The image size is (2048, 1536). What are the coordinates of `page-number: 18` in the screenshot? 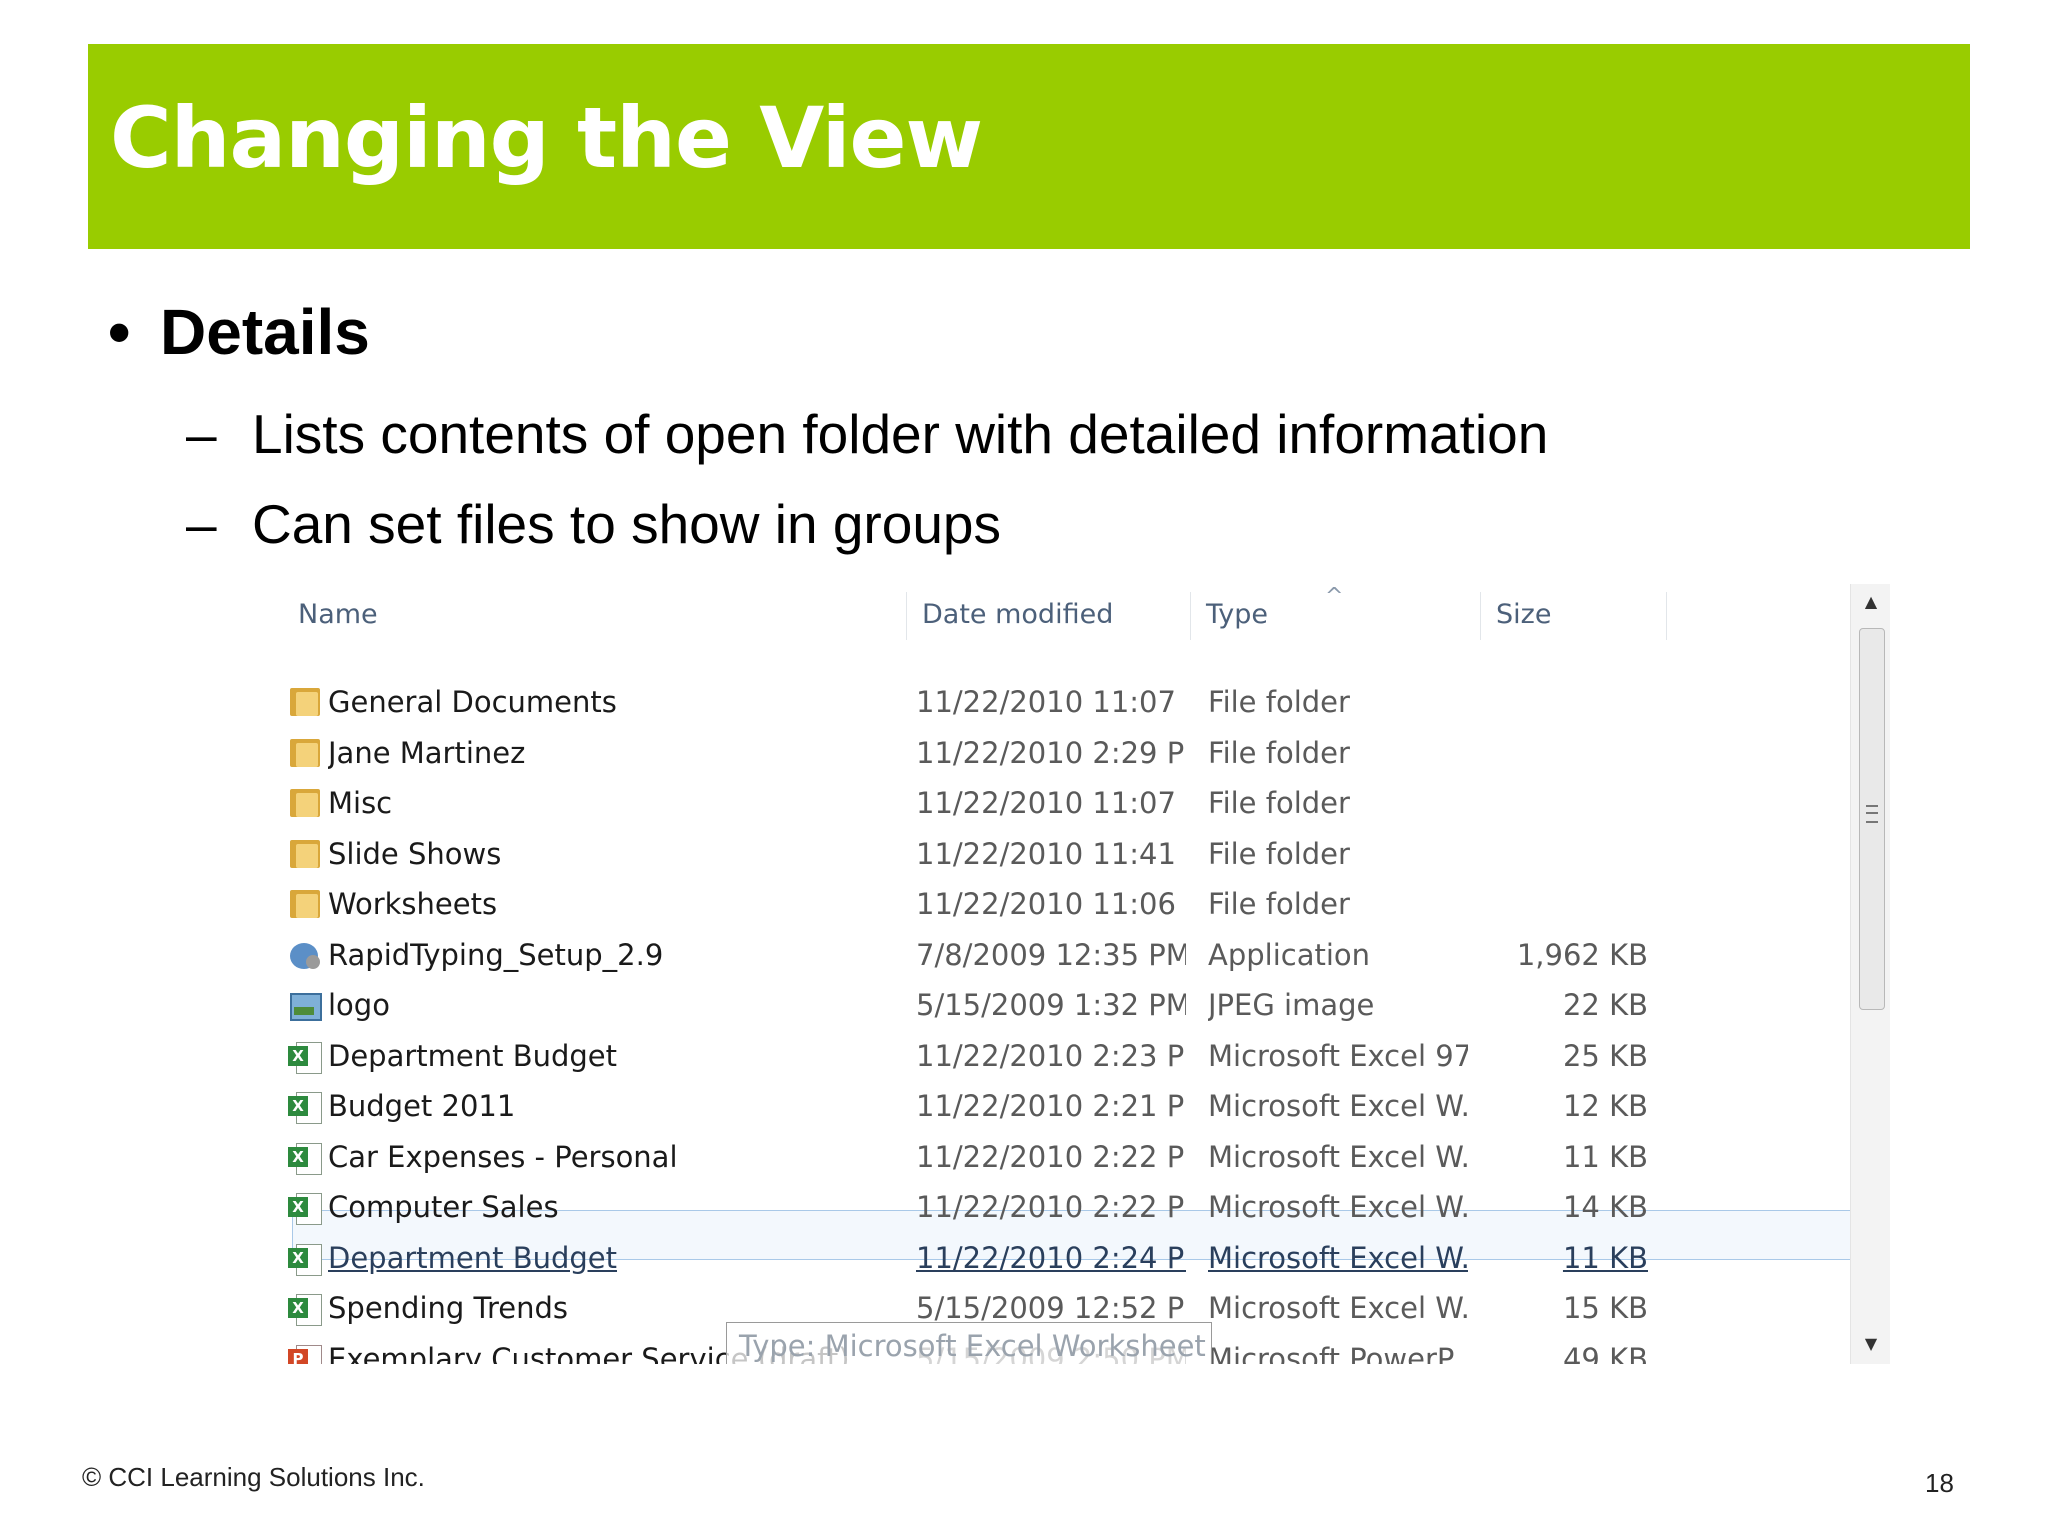 It's located at (1939, 1483).